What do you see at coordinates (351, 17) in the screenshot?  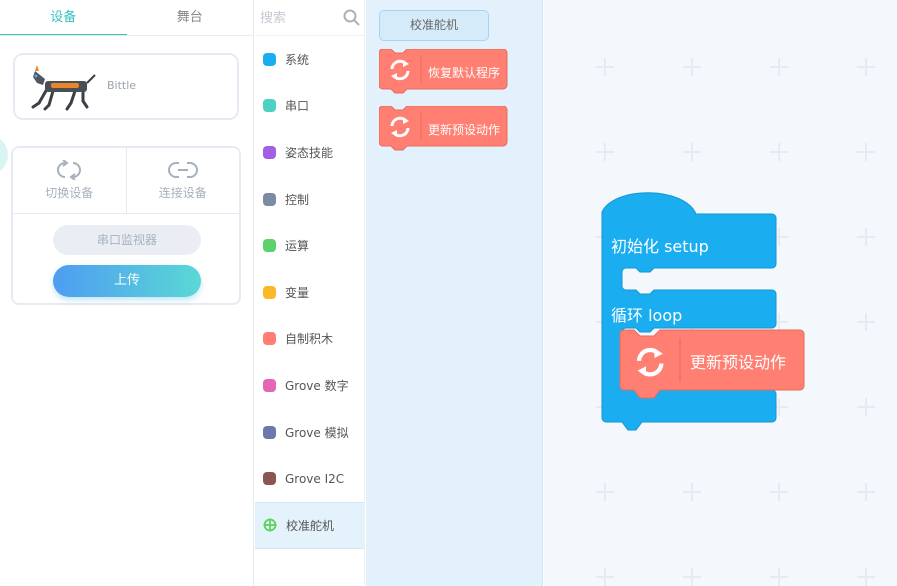 I see `search-icon` at bounding box center [351, 17].